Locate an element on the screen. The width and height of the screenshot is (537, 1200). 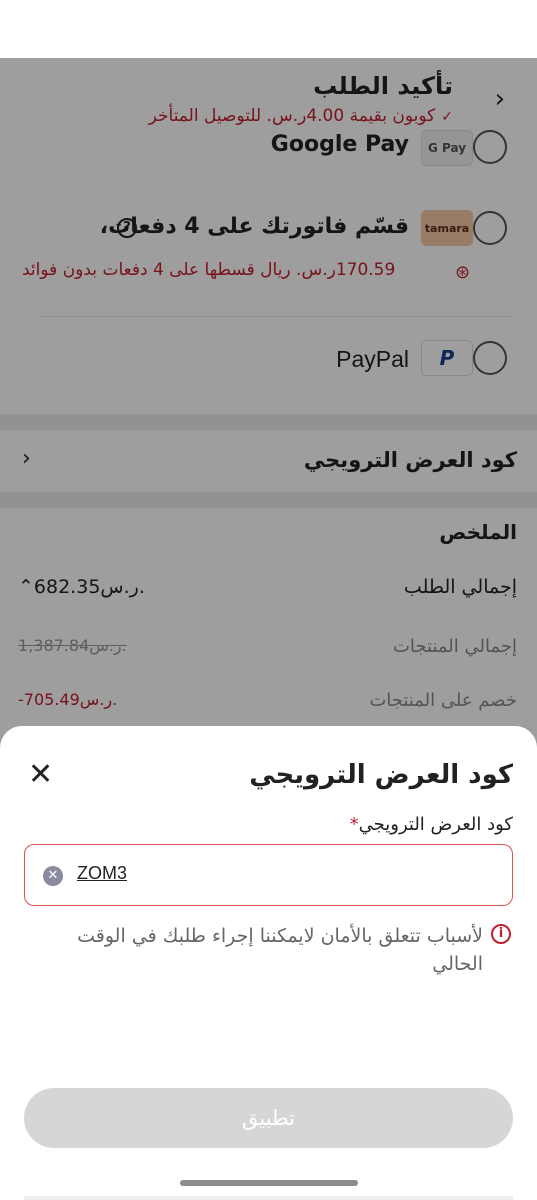
promo-code-value: ZOM3 is located at coordinates (102, 873).